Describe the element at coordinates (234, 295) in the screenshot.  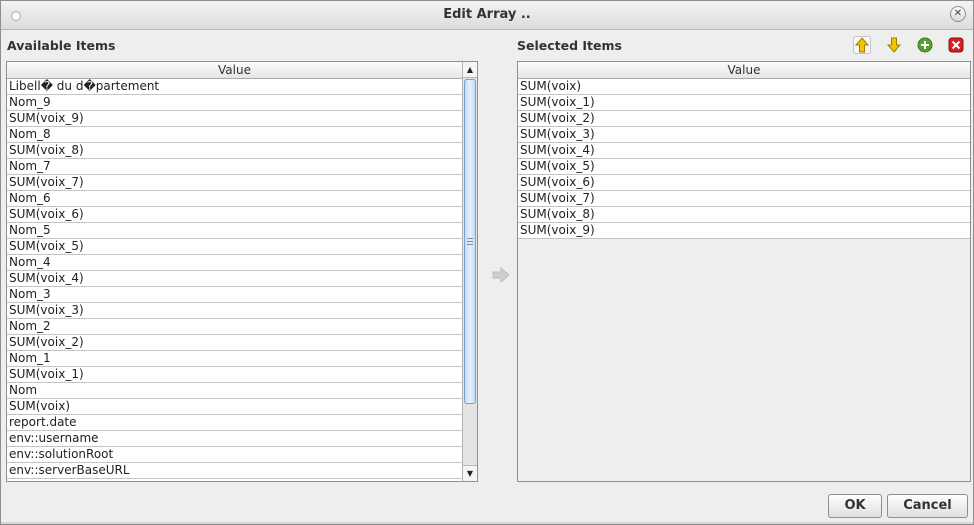
I see `available-item-row: Nom_3` at that location.